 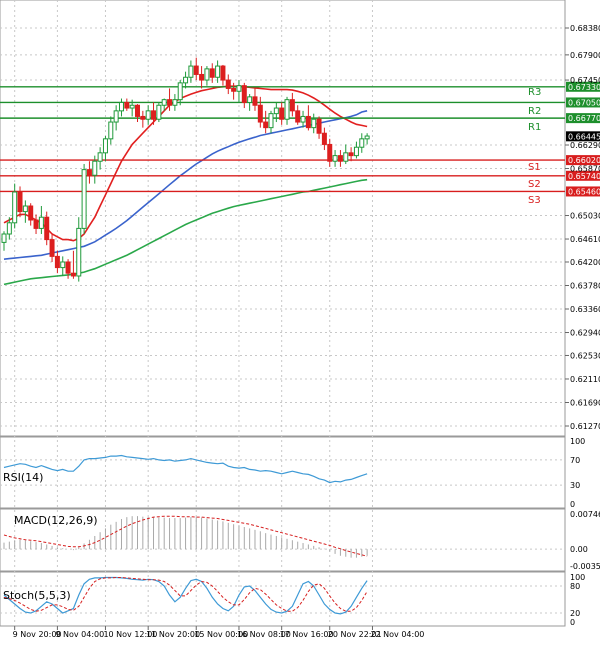 What do you see at coordinates (37, 595) in the screenshot?
I see `stoch-label: Stoch(5,5,3)` at bounding box center [37, 595].